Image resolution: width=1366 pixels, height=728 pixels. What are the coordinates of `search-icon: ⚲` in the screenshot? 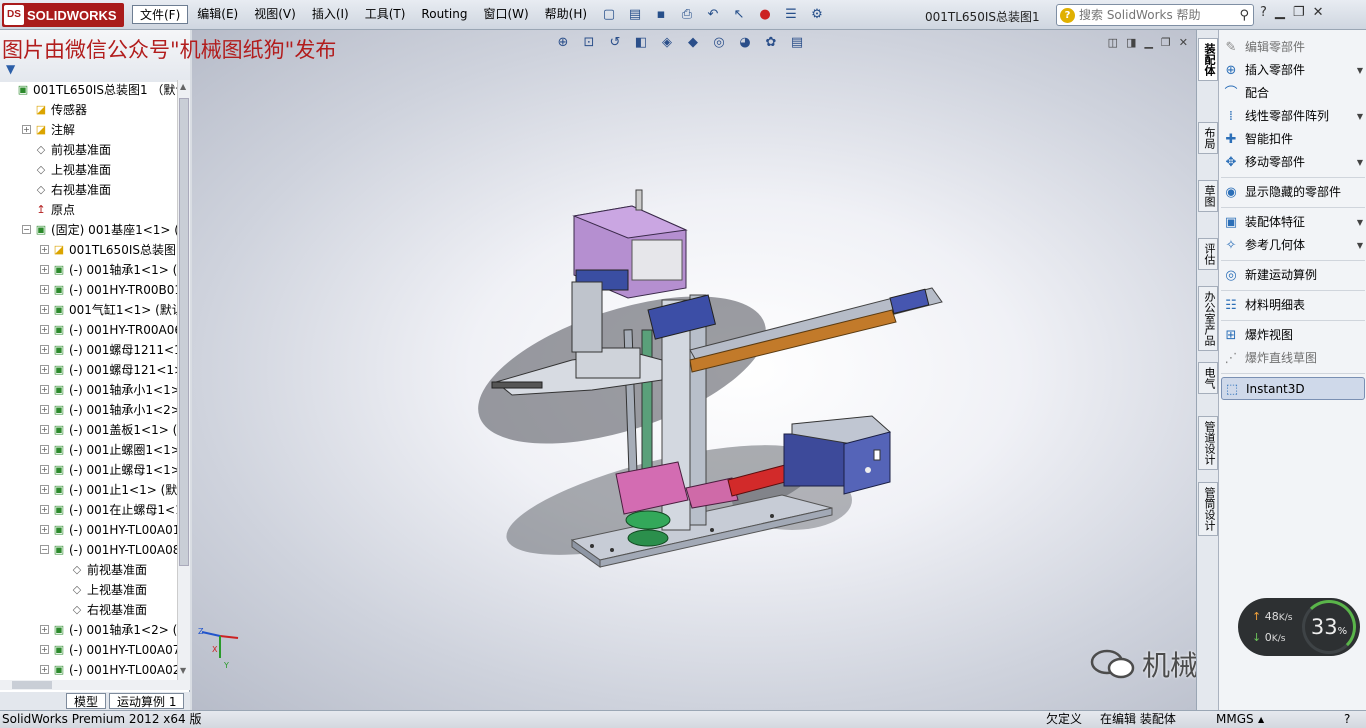 It's located at (1244, 15).